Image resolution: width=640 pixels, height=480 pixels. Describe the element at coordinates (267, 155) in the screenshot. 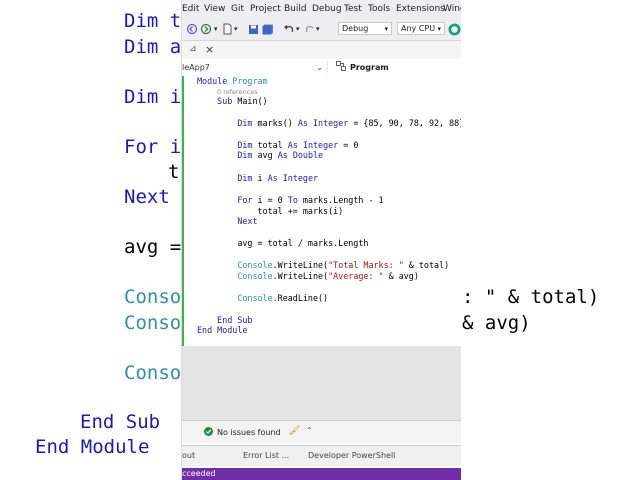

I see `code-token: avg` at that location.